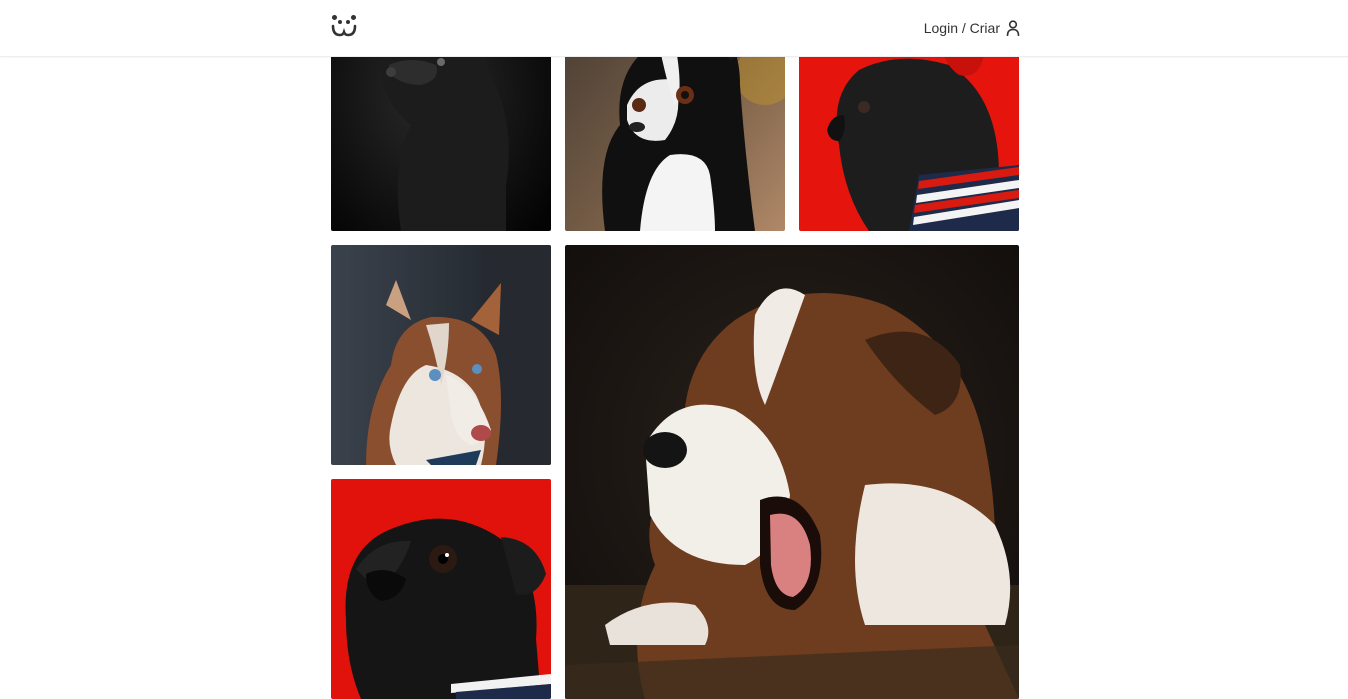 This screenshot has height=699, width=1348. I want to click on login-link: Login / Criar, so click(972, 28).